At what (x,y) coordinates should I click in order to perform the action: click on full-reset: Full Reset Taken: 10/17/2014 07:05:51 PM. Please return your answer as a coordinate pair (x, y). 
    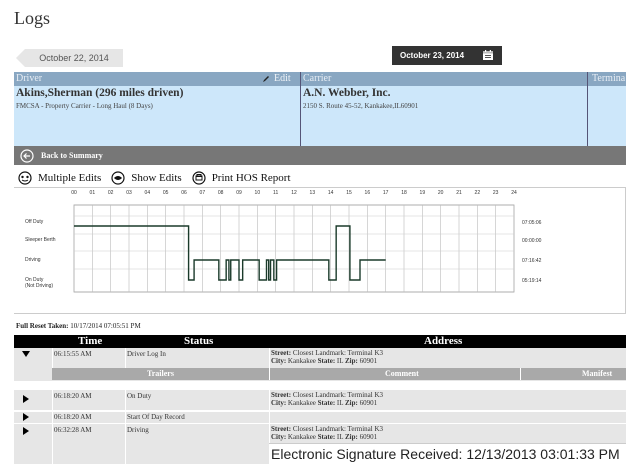
    Looking at the image, I should click on (78, 326).